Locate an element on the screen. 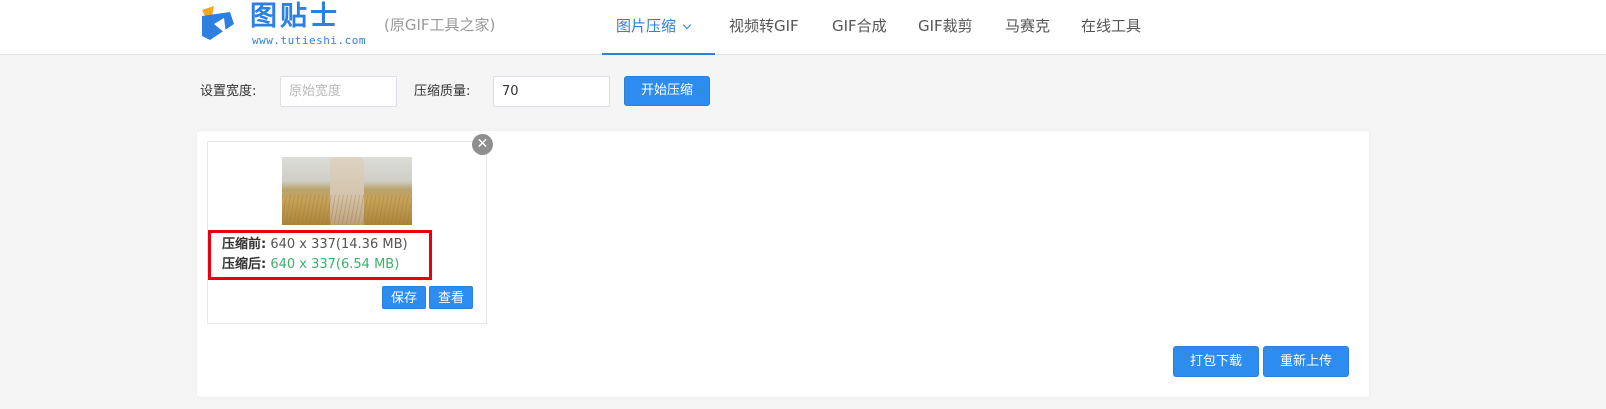 The image size is (1606, 409). size-after-value: 640 x 337(6.54 MB) is located at coordinates (335, 264).